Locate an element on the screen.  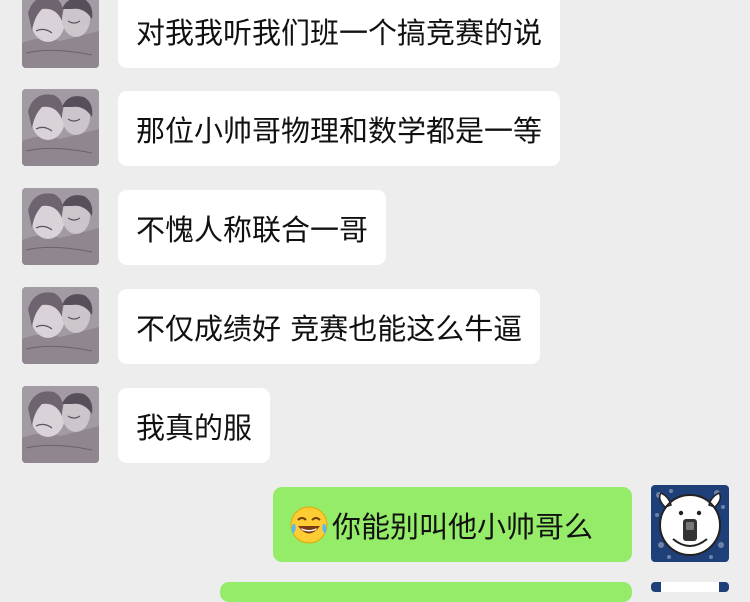
incoming-message-bubble: 不愧人称联合一哥 is located at coordinates (252, 227).